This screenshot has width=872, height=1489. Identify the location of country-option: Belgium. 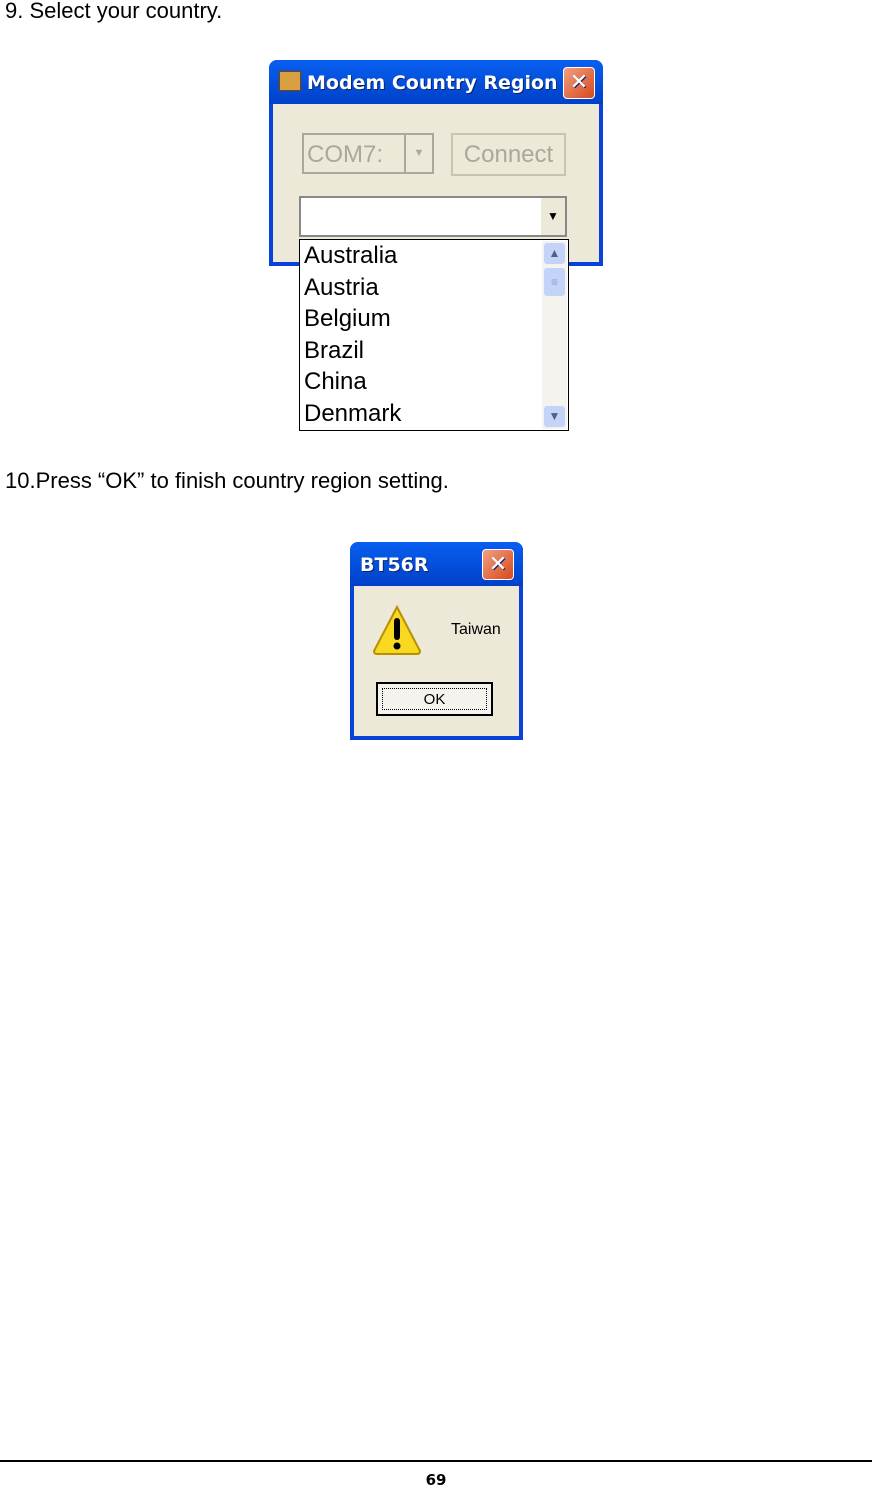
(347, 319).